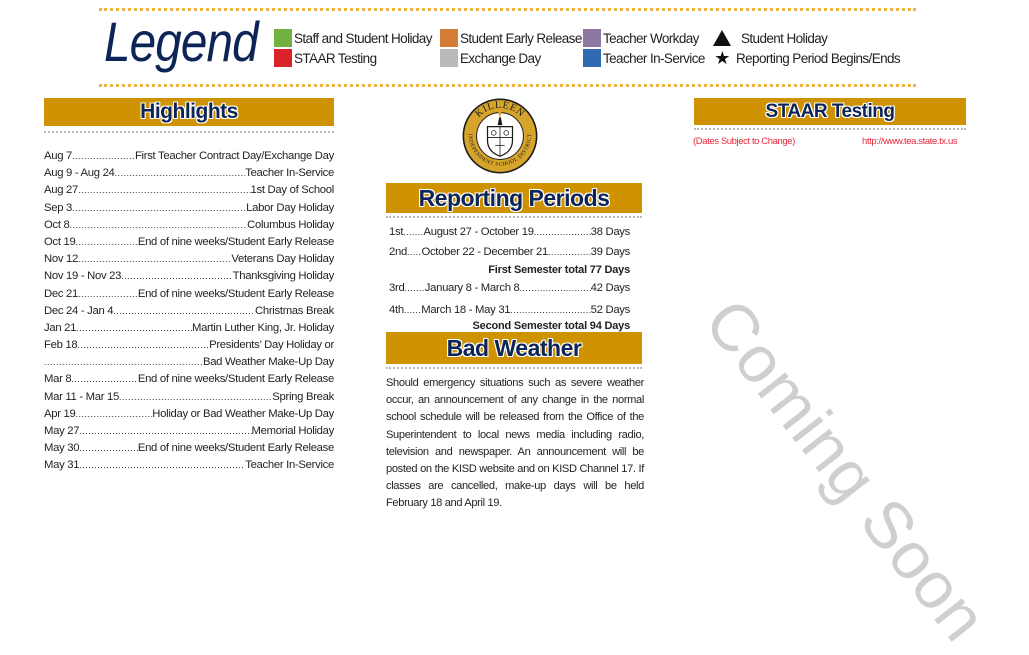 Image resolution: width=1029 pixels, height=655 pixels. I want to click on highlight-date: Mar 8, so click(58, 379).